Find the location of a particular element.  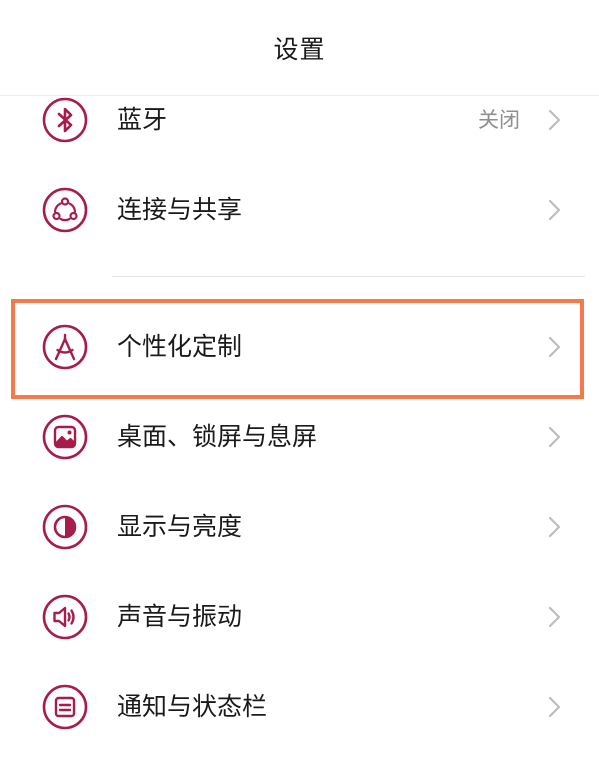

settings-item-sound-vibration: 声音与振动 is located at coordinates (299, 617).